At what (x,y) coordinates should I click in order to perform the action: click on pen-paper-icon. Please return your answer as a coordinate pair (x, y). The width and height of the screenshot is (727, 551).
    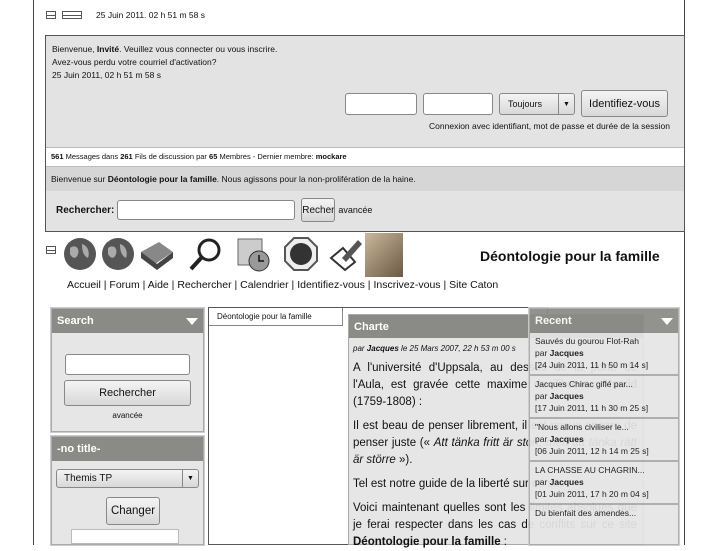
    Looking at the image, I should click on (346, 254).